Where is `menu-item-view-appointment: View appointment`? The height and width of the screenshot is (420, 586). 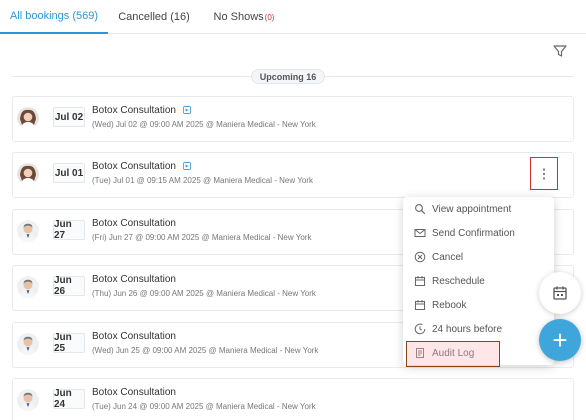
menu-item-view-appointment: View appointment is located at coordinates (478, 209).